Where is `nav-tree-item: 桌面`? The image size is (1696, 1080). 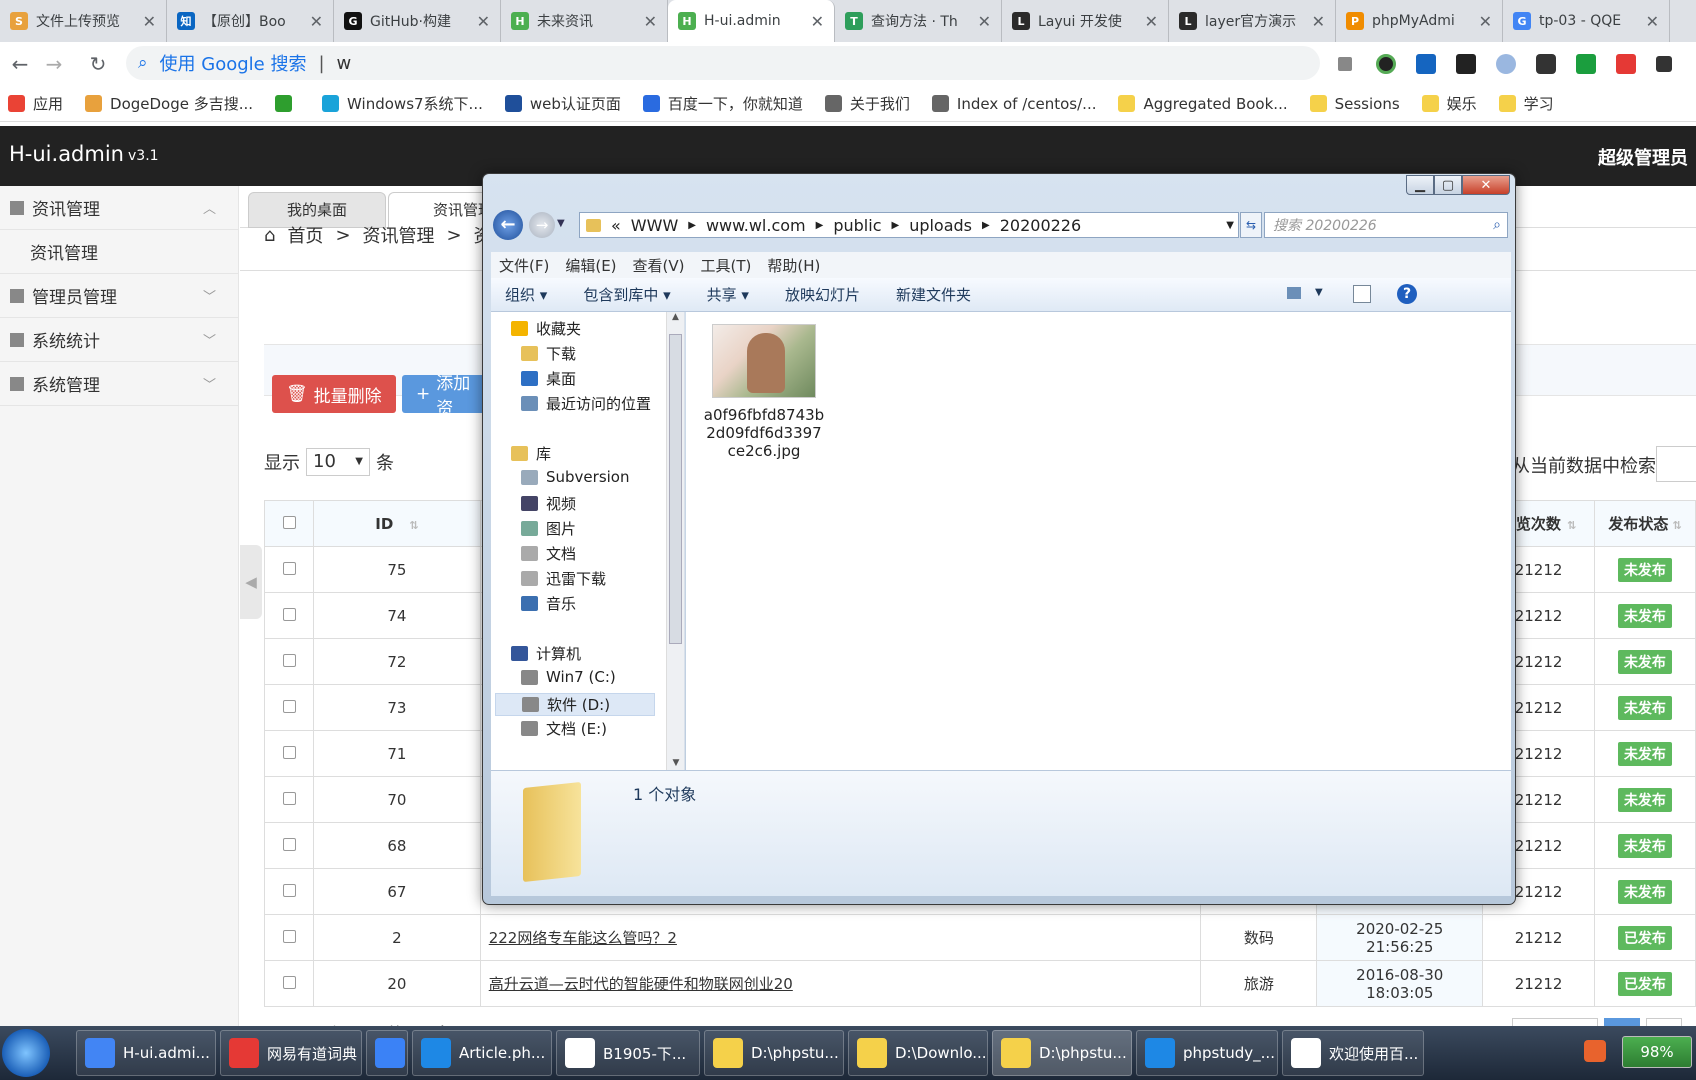
nav-tree-item: 桌面 is located at coordinates (548, 378).